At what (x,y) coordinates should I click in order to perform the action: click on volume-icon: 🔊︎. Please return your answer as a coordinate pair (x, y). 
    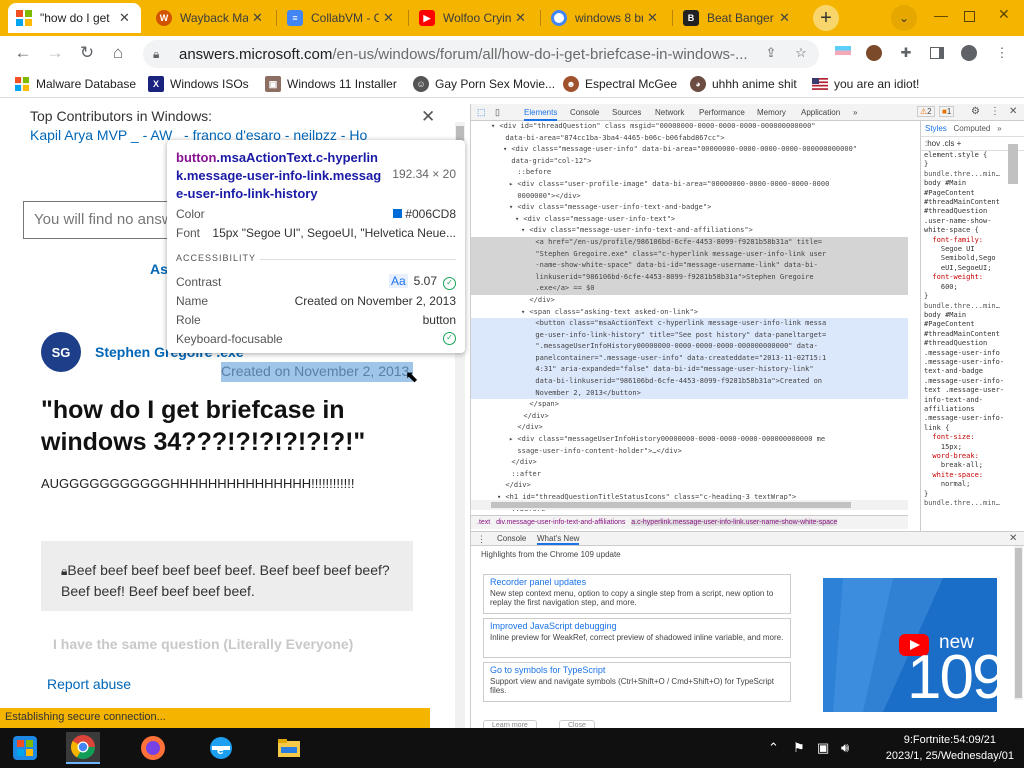
    Looking at the image, I should click on (845, 748).